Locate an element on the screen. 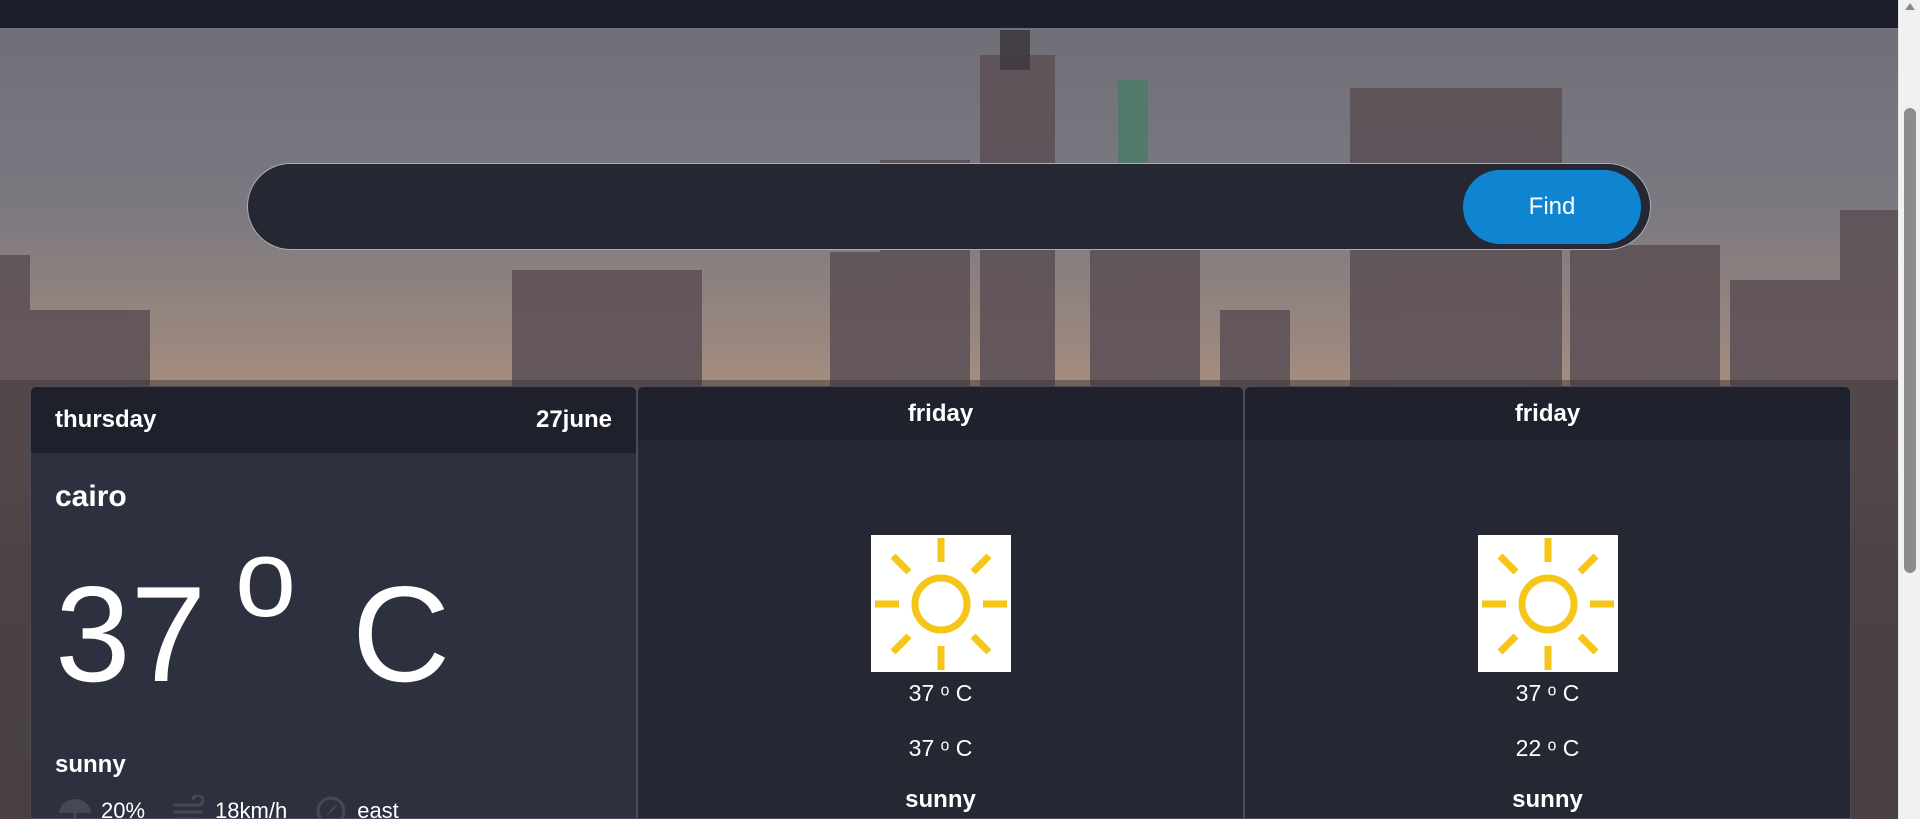 The width and height of the screenshot is (1920, 819). scrollbar-thumb is located at coordinates (1910, 340).